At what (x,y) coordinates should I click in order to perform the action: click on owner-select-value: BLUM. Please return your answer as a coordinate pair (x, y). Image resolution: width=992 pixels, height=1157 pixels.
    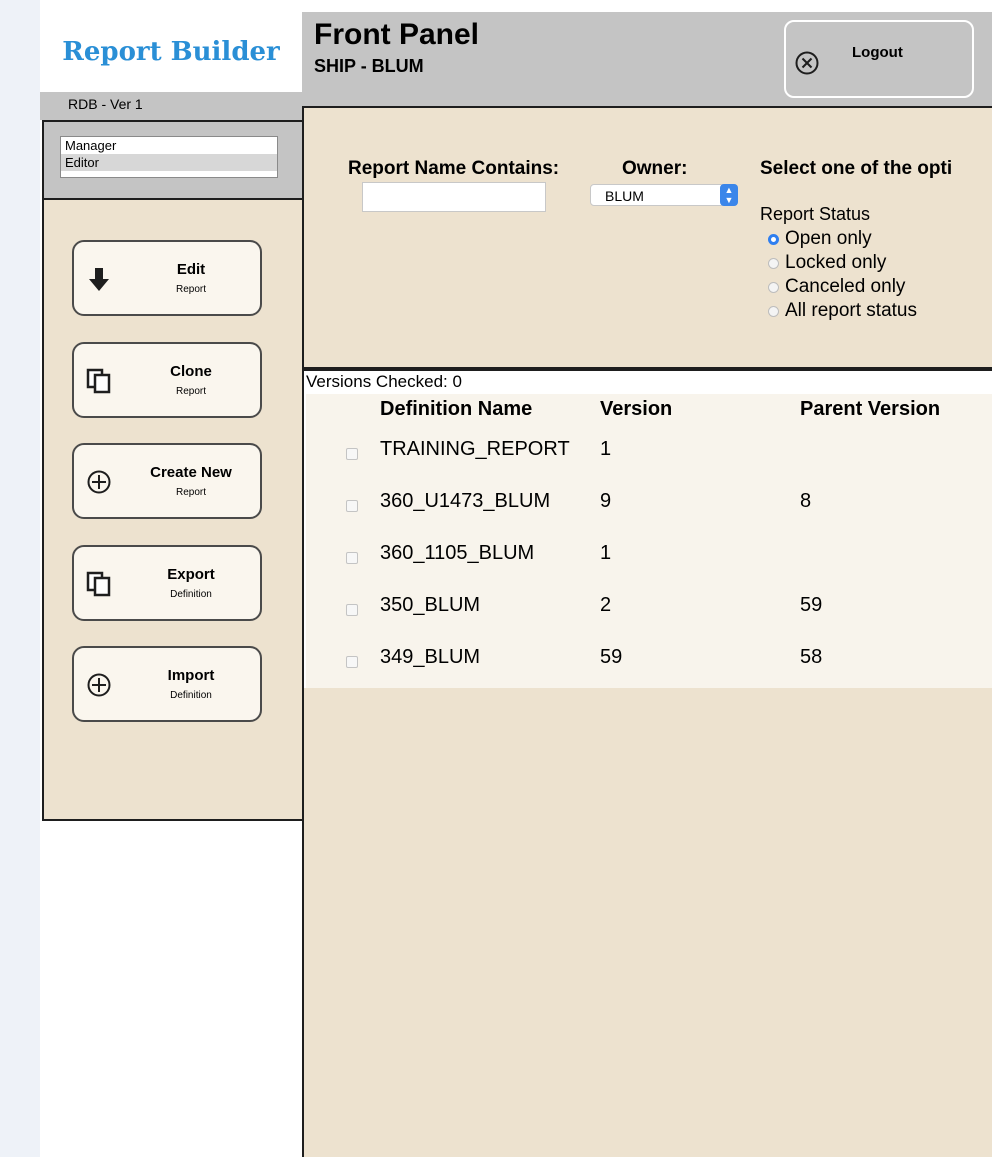
    Looking at the image, I should click on (624, 196).